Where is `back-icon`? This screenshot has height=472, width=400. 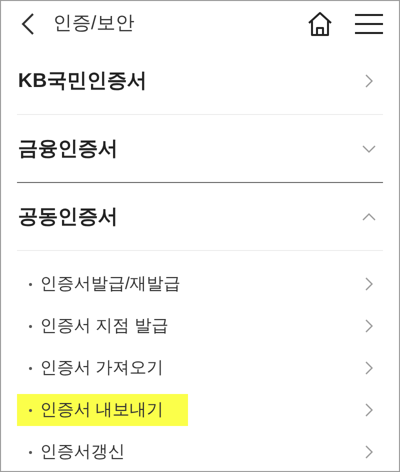
back-icon is located at coordinates (28, 24).